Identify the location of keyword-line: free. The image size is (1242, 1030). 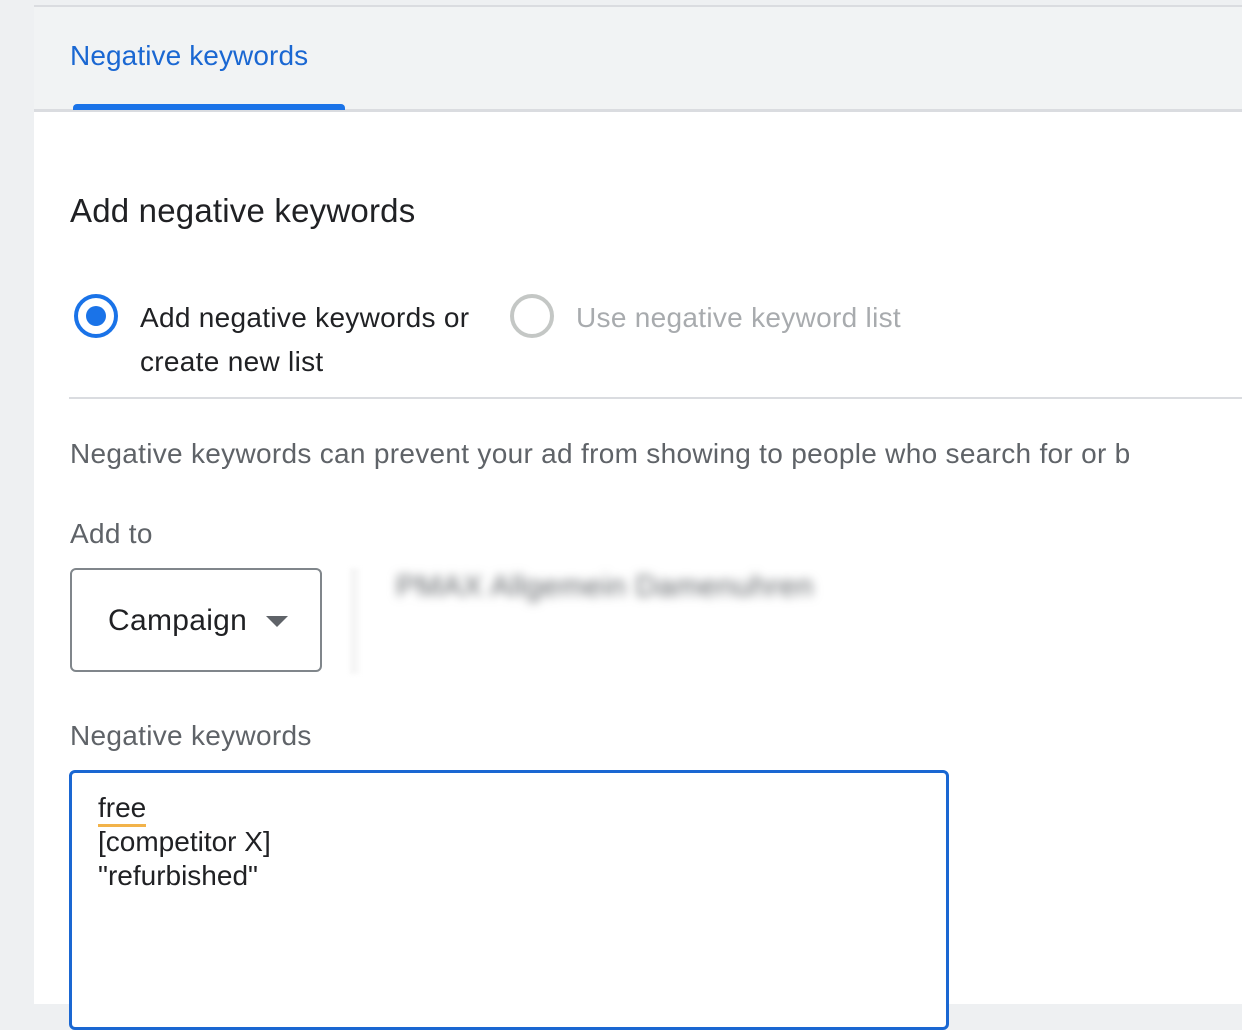
(122, 809).